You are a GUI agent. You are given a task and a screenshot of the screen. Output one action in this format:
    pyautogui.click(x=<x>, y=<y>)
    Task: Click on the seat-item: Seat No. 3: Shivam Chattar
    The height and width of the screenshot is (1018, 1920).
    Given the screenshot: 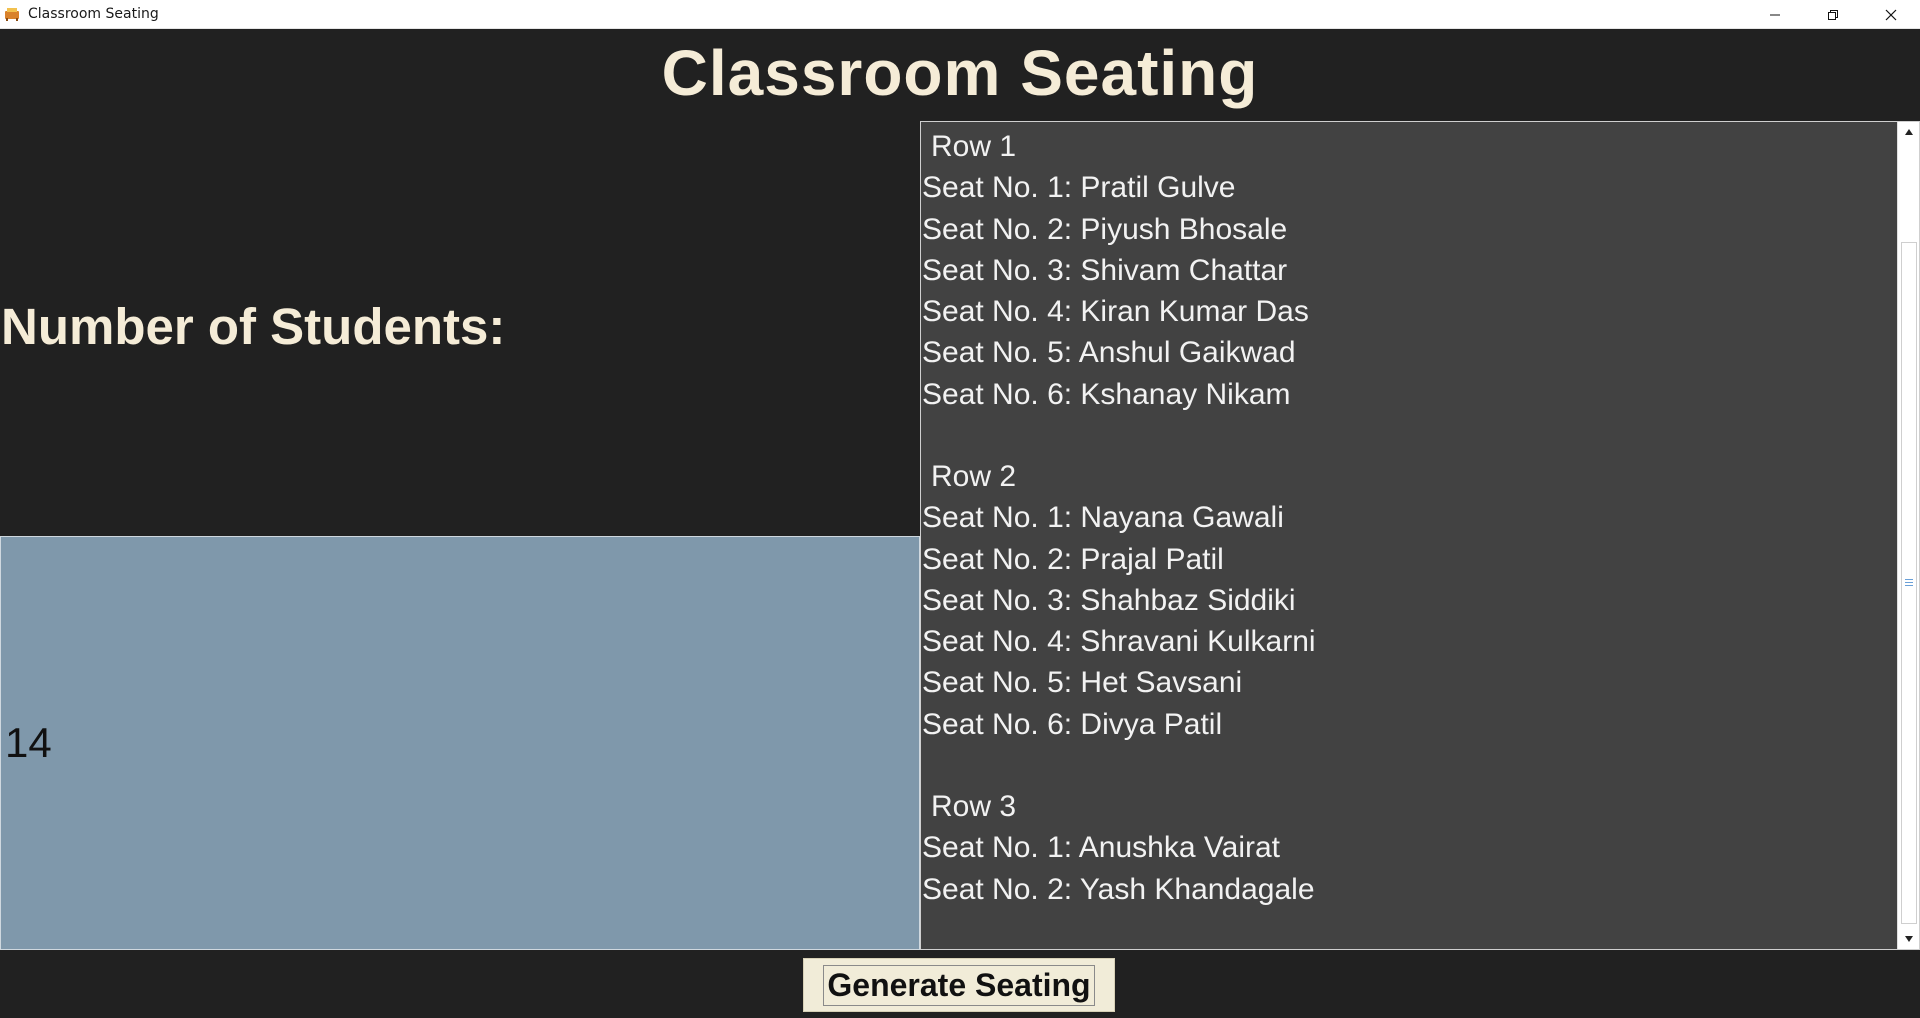 What is the action you would take?
    pyautogui.click(x=1105, y=270)
    